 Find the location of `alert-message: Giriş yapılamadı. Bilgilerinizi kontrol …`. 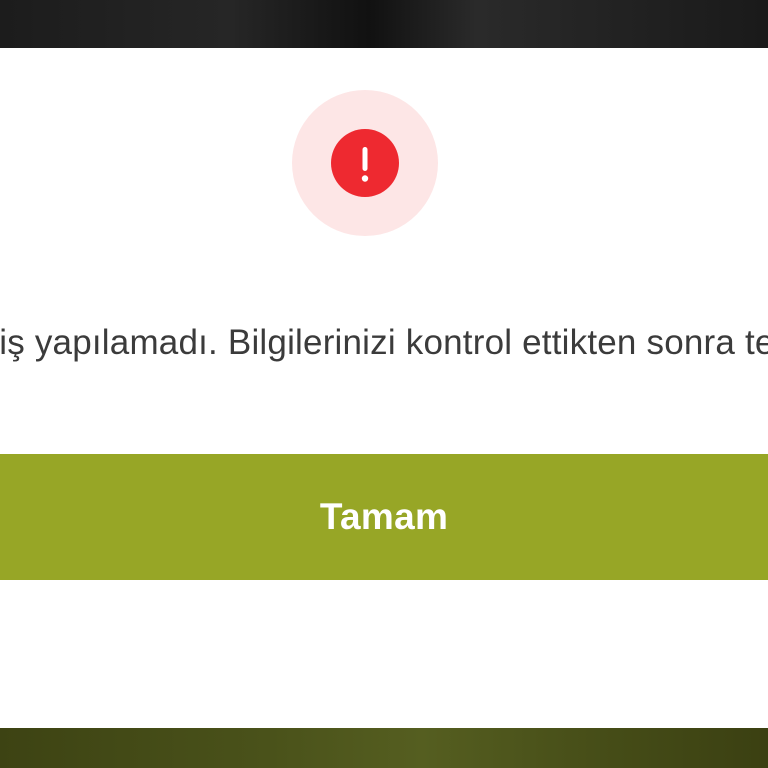

alert-message: Giriş yapılamadı. Bilgilerinizi kontrol … is located at coordinates (384, 342).